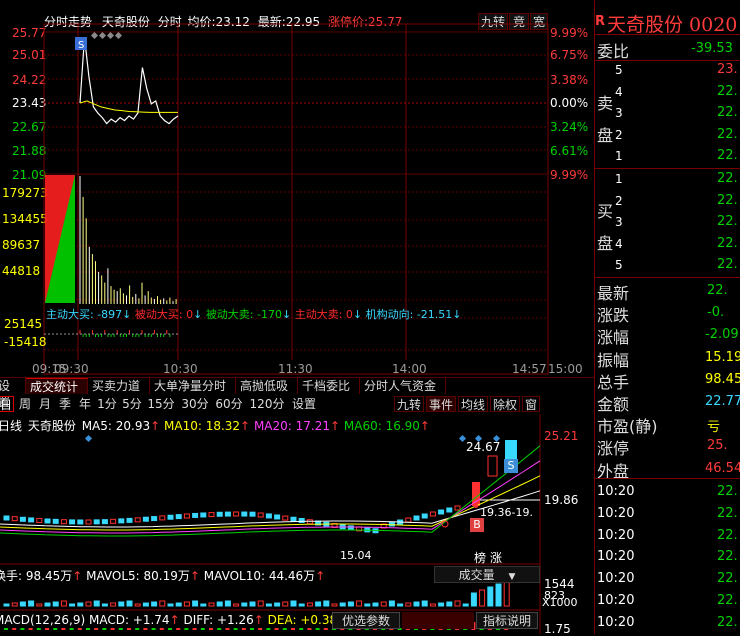 This screenshot has height=636, width=740. What do you see at coordinates (487, 574) in the screenshot?
I see `volume-indicator-dropdown: 成交量 ▼` at bounding box center [487, 574].